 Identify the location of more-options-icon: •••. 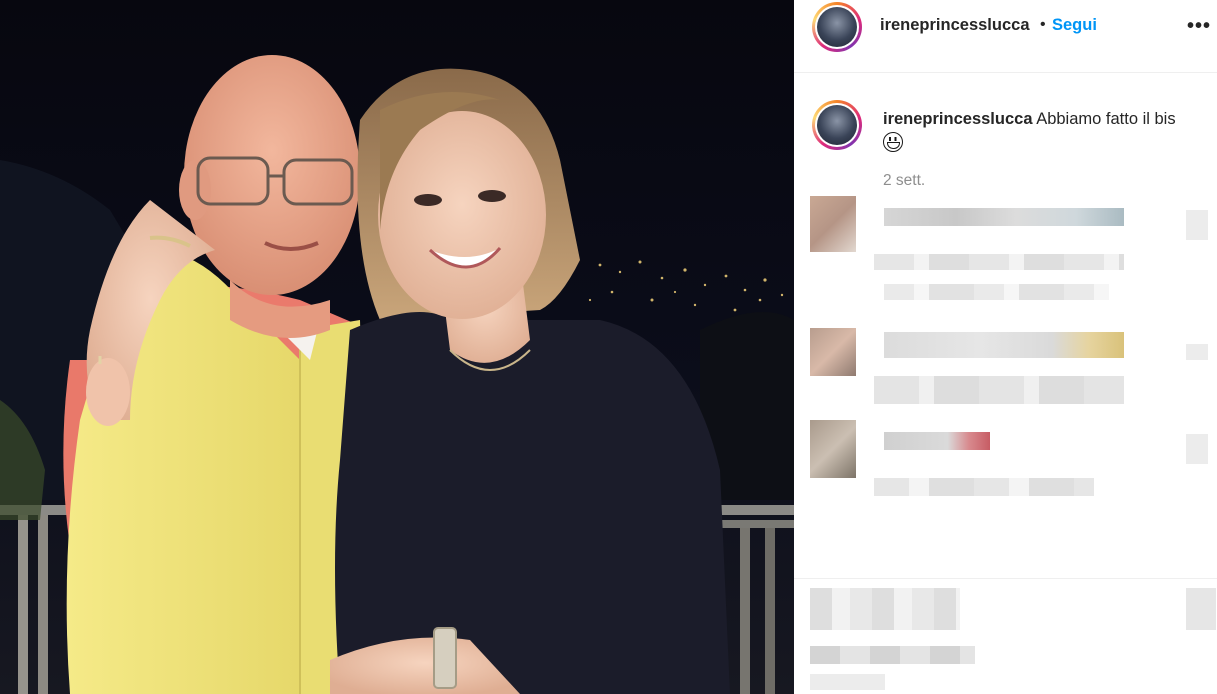
(1201, 26).